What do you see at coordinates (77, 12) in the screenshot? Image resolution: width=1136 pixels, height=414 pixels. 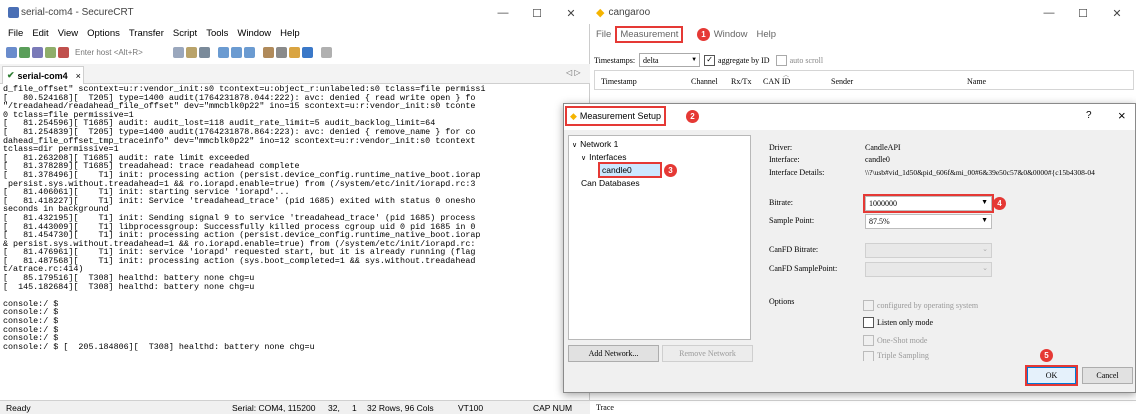 I see `securecrt-title: serial-com4 - SecureCRT` at bounding box center [77, 12].